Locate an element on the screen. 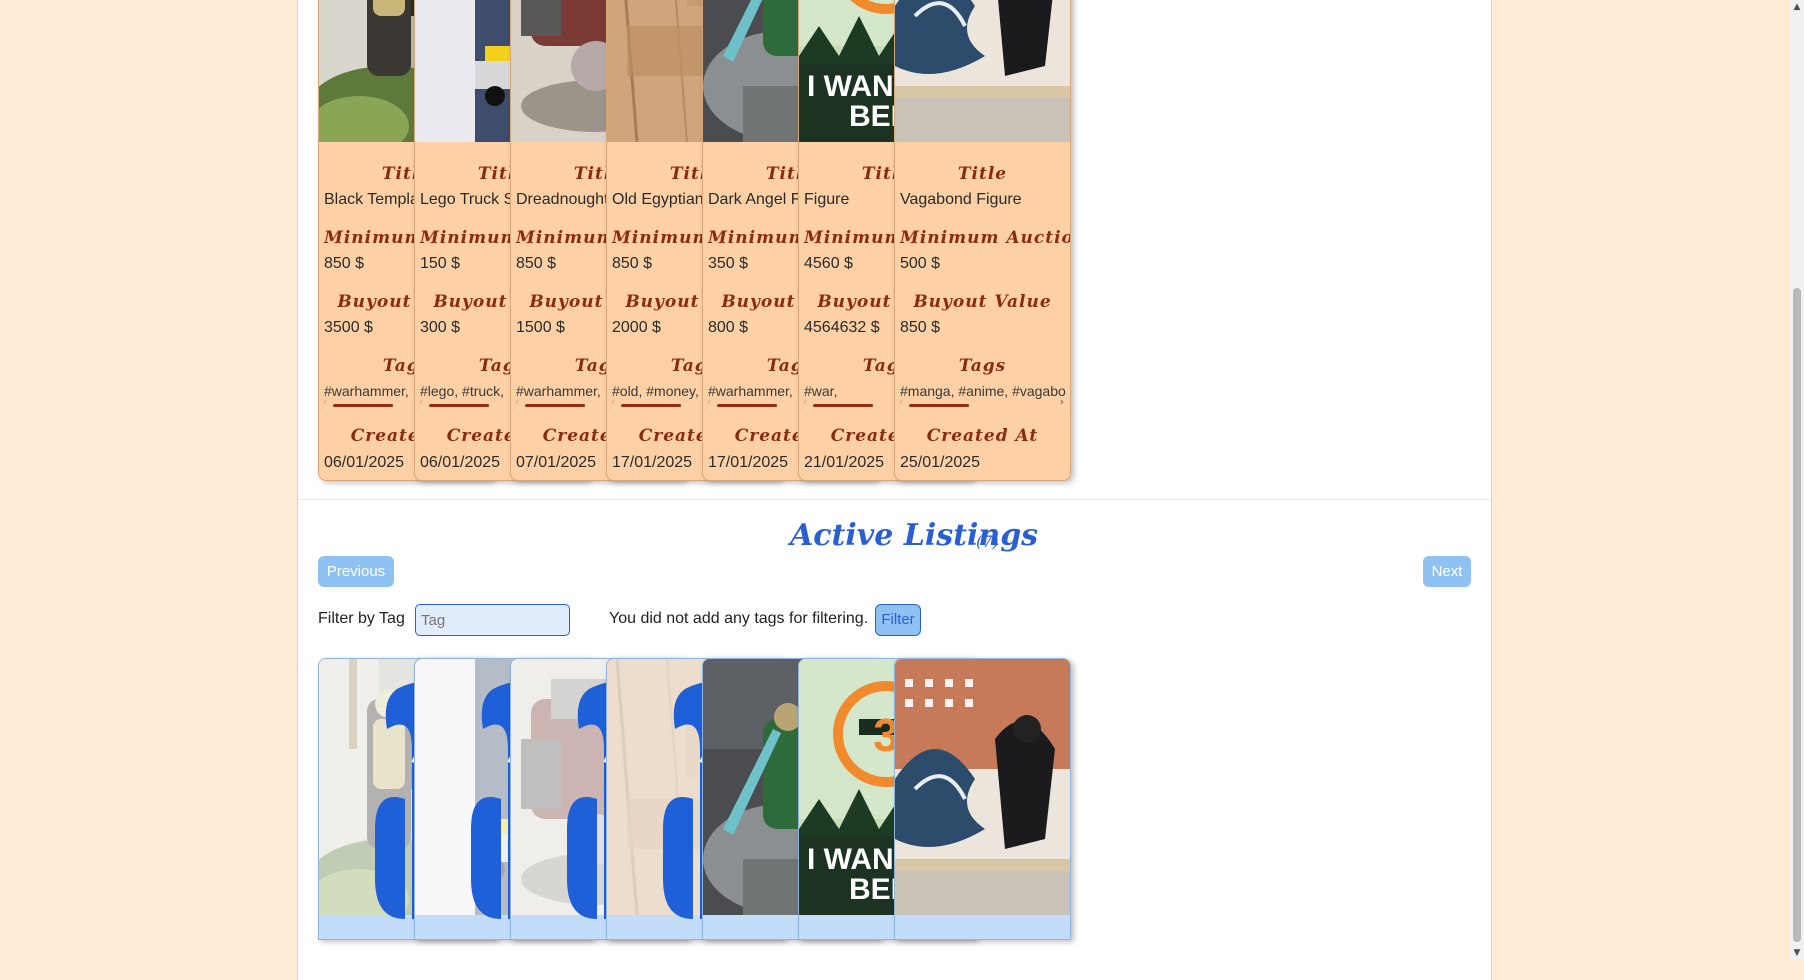 Image resolution: width=1804 pixels, height=980 pixels. tag-list: #manga, #anime, #vagabo is located at coordinates (983, 391).